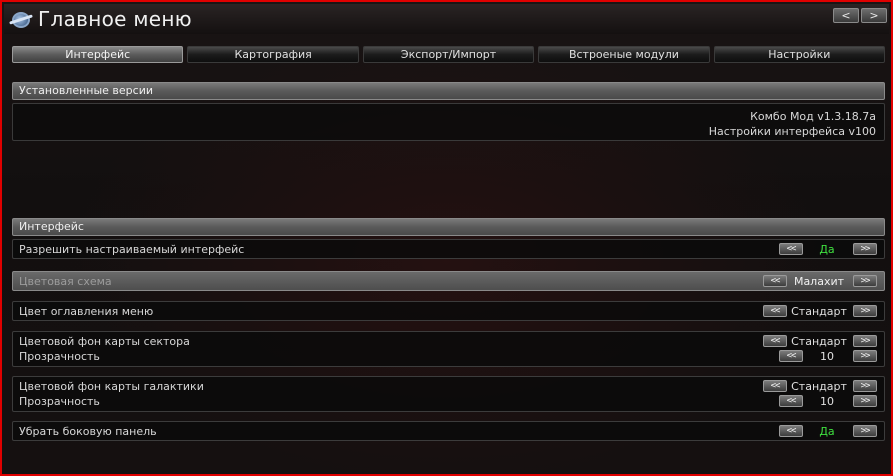  I want to click on window-title: Главное меню, so click(115, 19).